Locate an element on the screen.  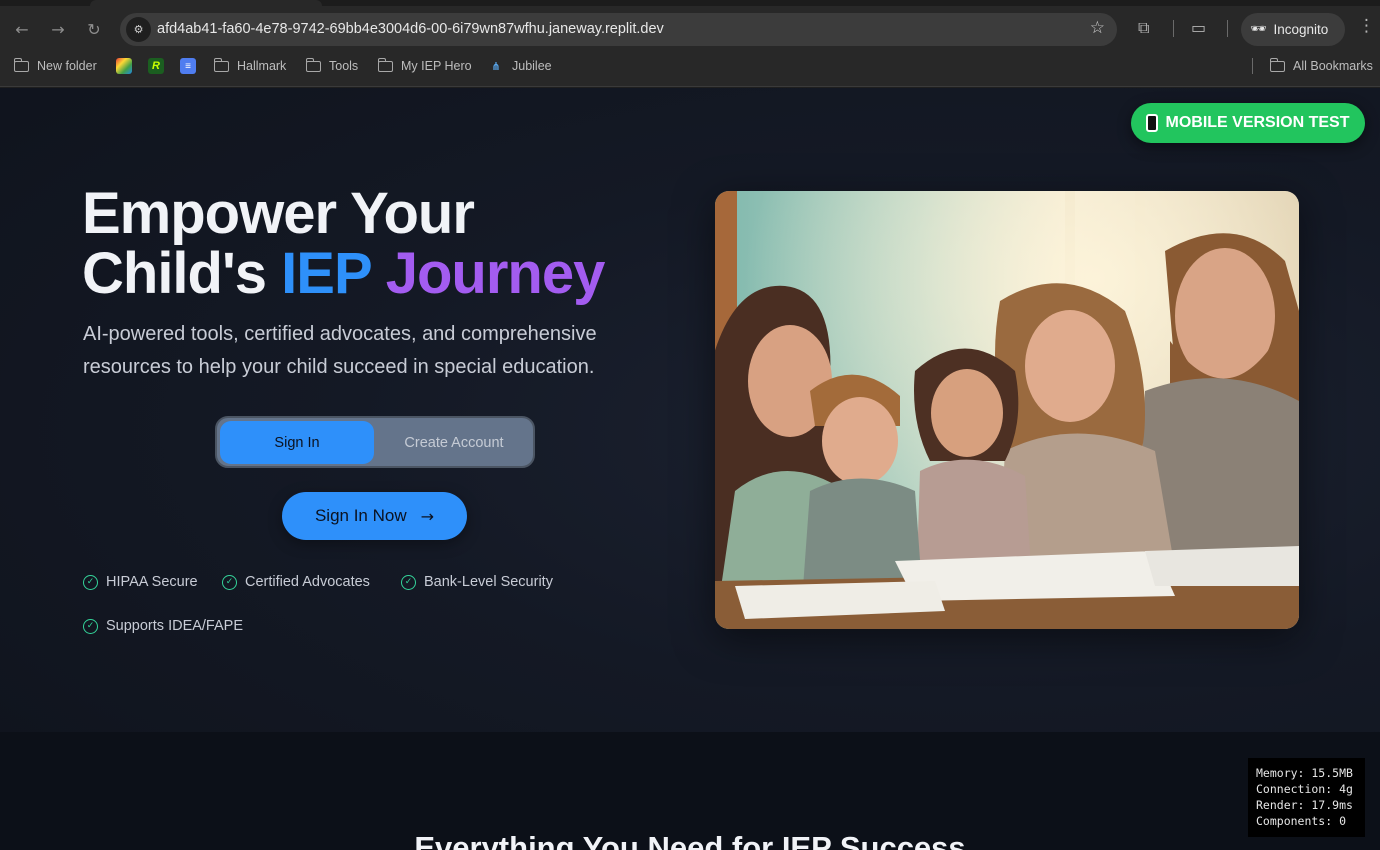
bookmark-tools: Tools is located at coordinates (332, 66).